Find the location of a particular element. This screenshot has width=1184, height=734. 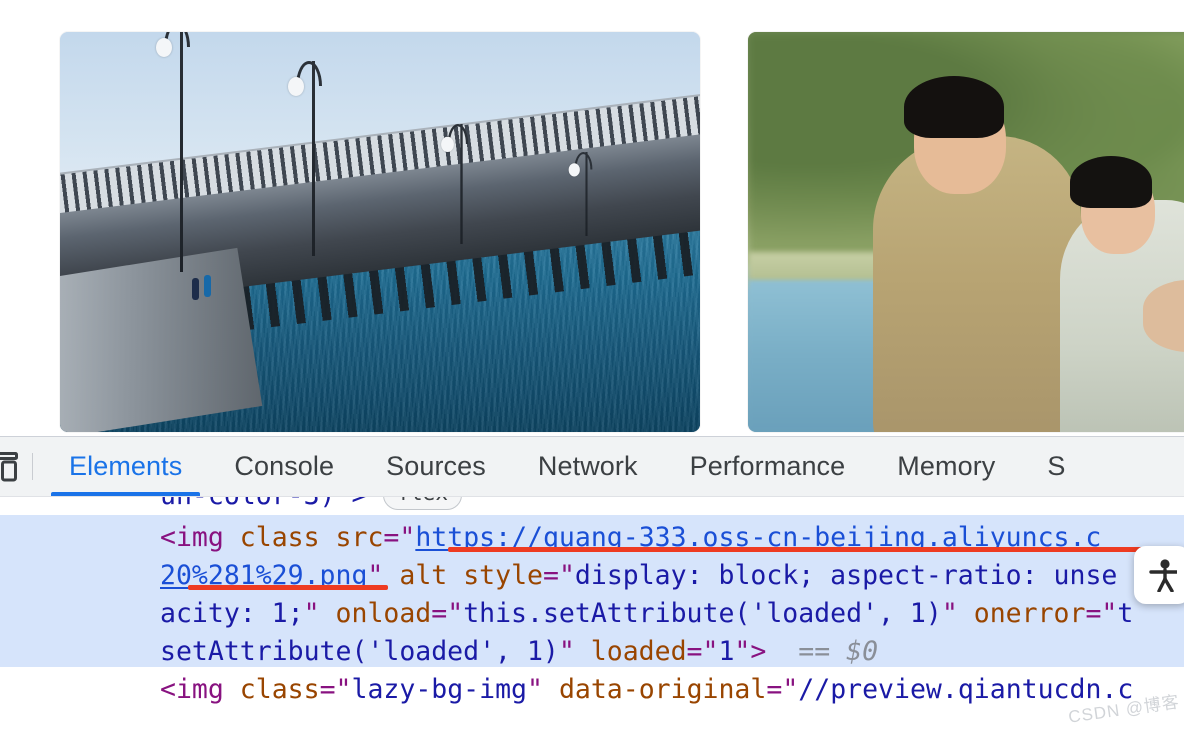

device-toolbar-icon is located at coordinates (9, 466).